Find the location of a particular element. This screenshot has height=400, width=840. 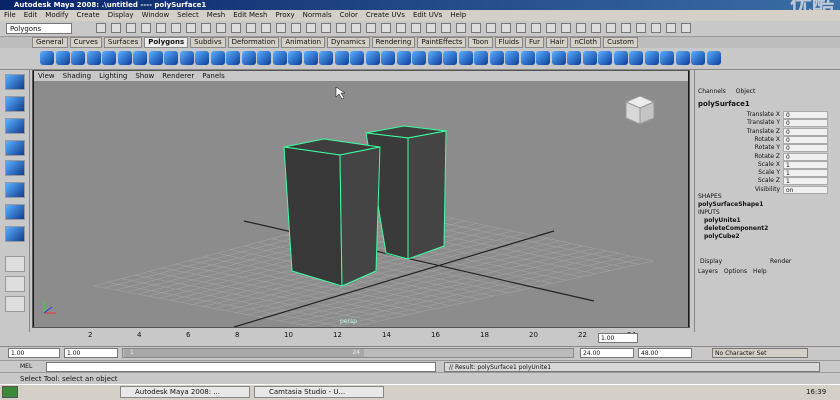

menu-item-normals: Normals is located at coordinates (317, 15).